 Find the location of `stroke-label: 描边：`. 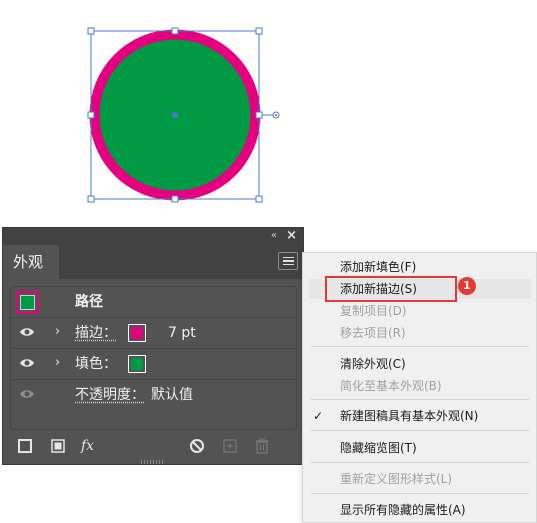

stroke-label: 描边： is located at coordinates (96, 333).